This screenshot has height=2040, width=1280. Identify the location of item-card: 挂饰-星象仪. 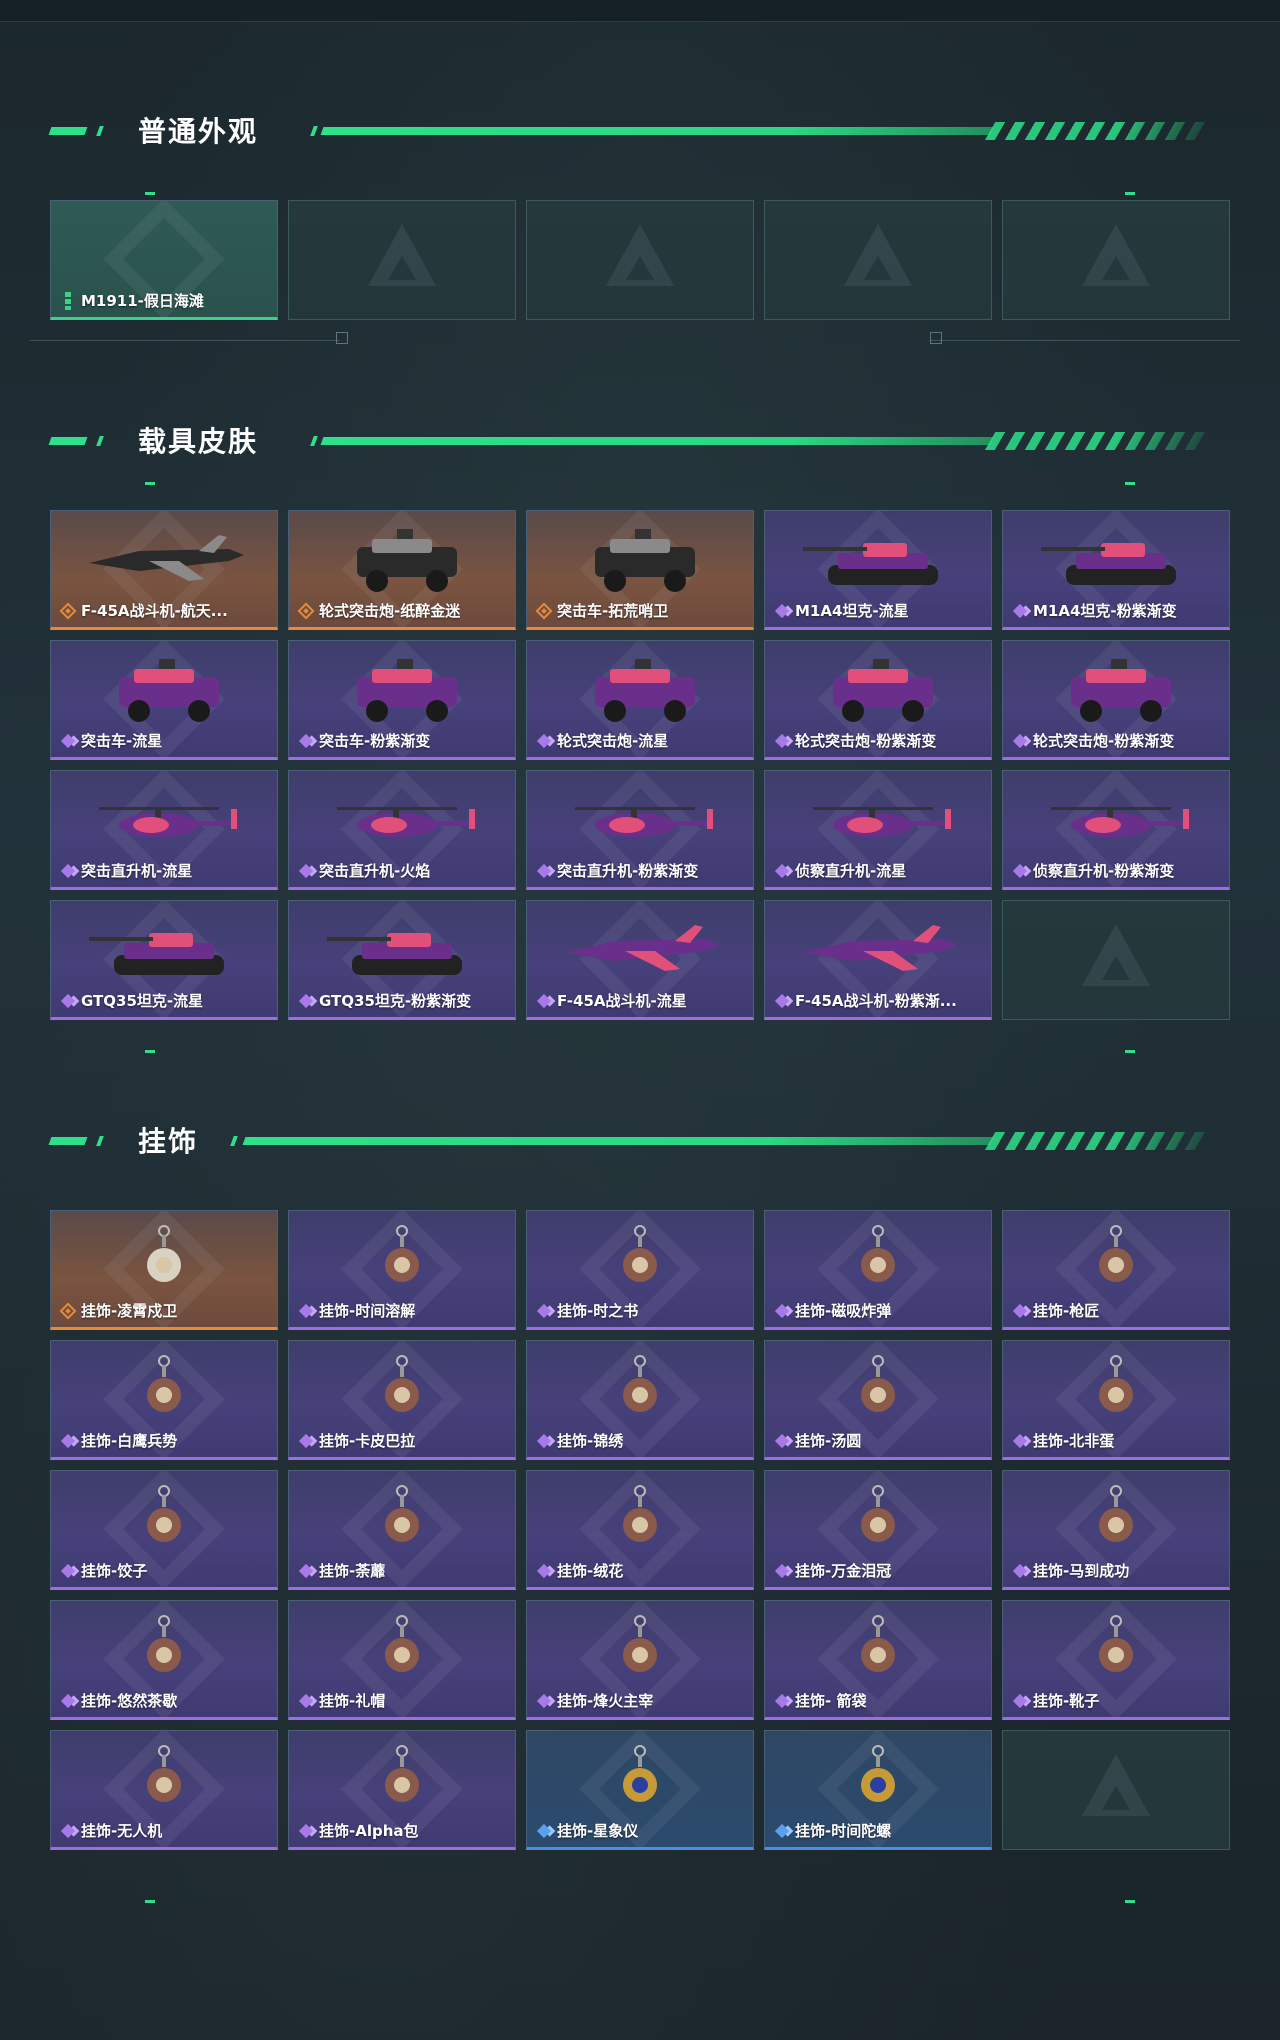
(640, 1790).